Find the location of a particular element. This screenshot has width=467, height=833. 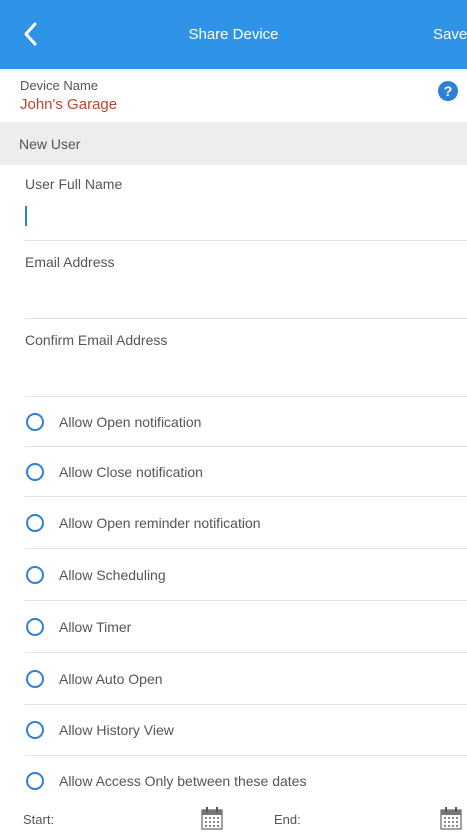

text-caret is located at coordinates (26, 216).